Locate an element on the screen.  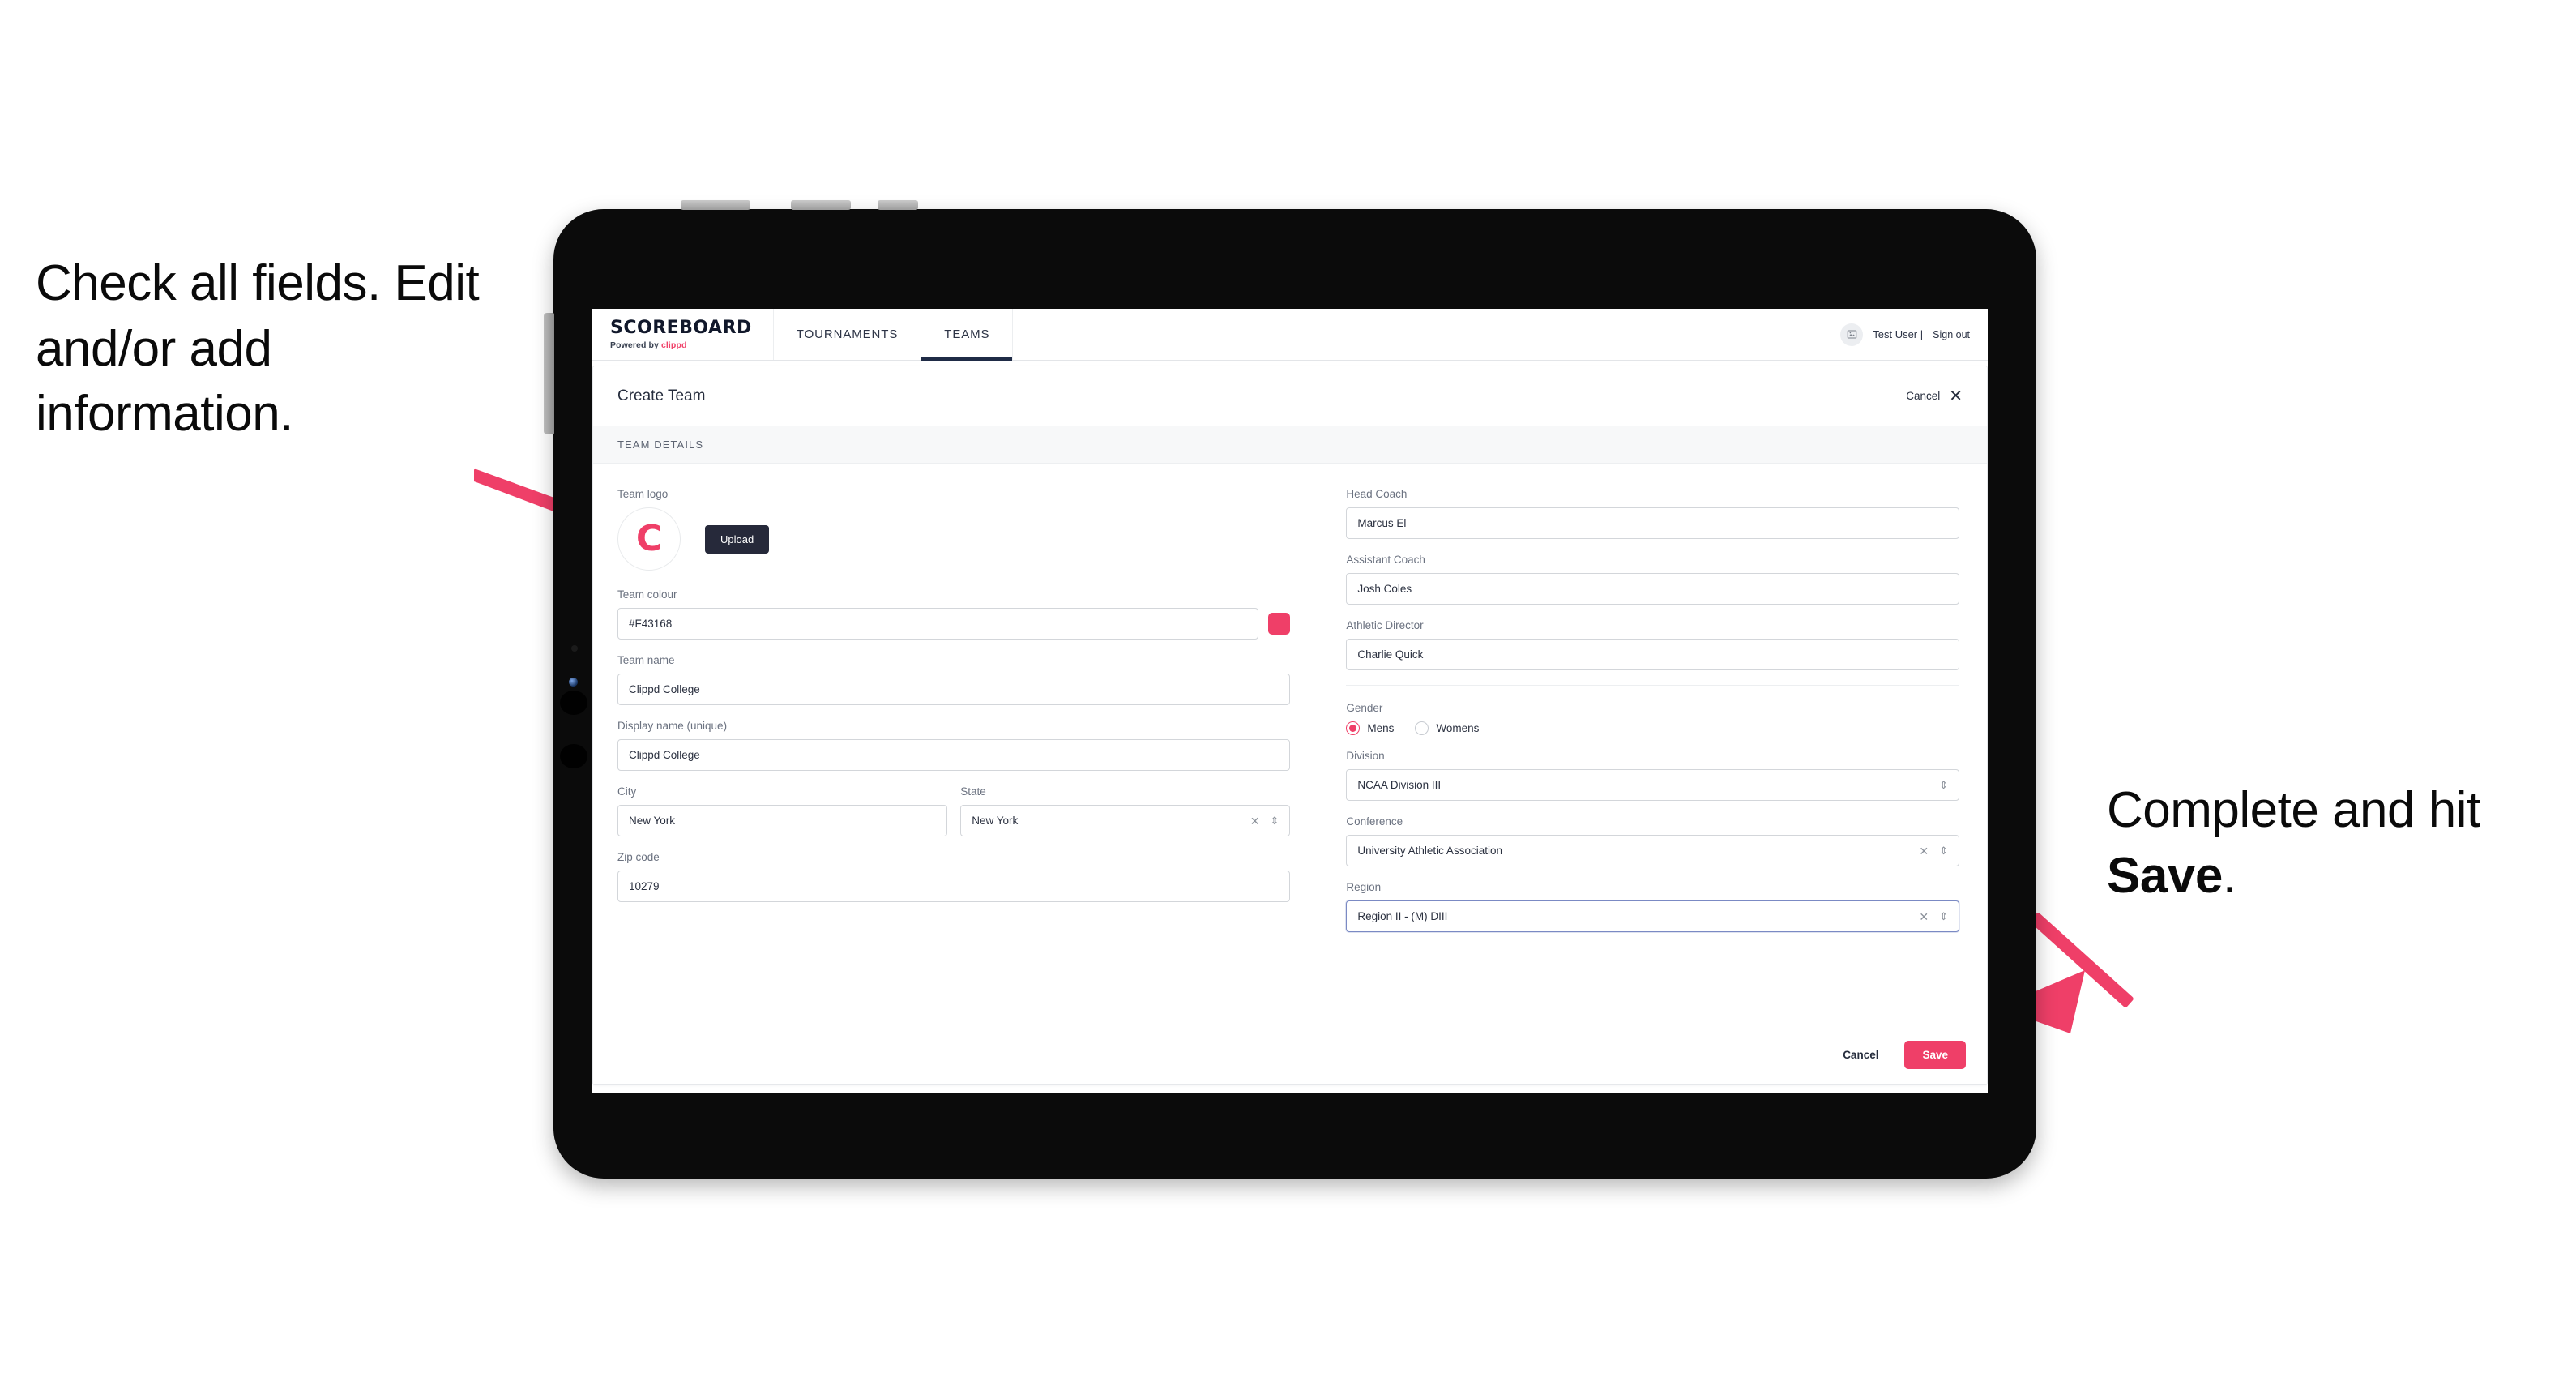
conference-label: Conference is located at coordinates (1374, 821).